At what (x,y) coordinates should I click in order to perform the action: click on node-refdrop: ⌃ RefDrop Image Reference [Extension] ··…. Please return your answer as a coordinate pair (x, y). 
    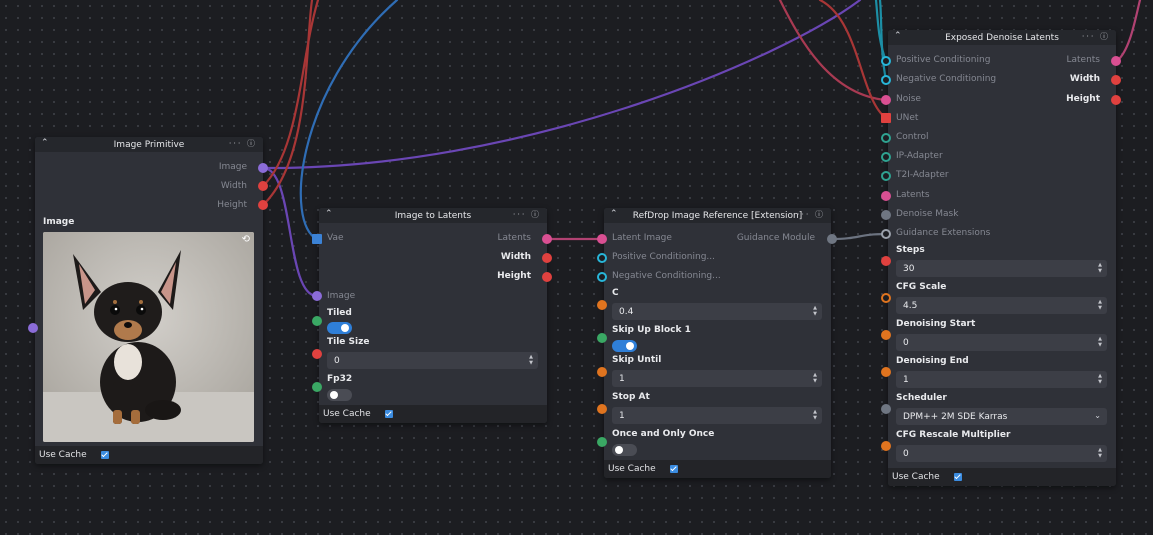
    Looking at the image, I should click on (717, 343).